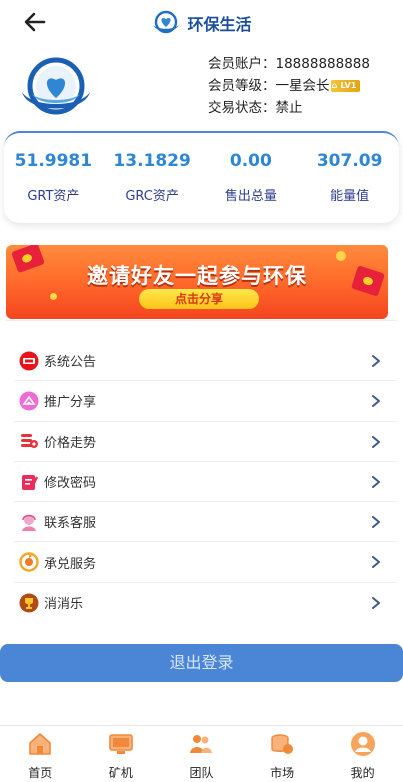 The height and width of the screenshot is (782, 403). I want to click on share-icon, so click(29, 401).